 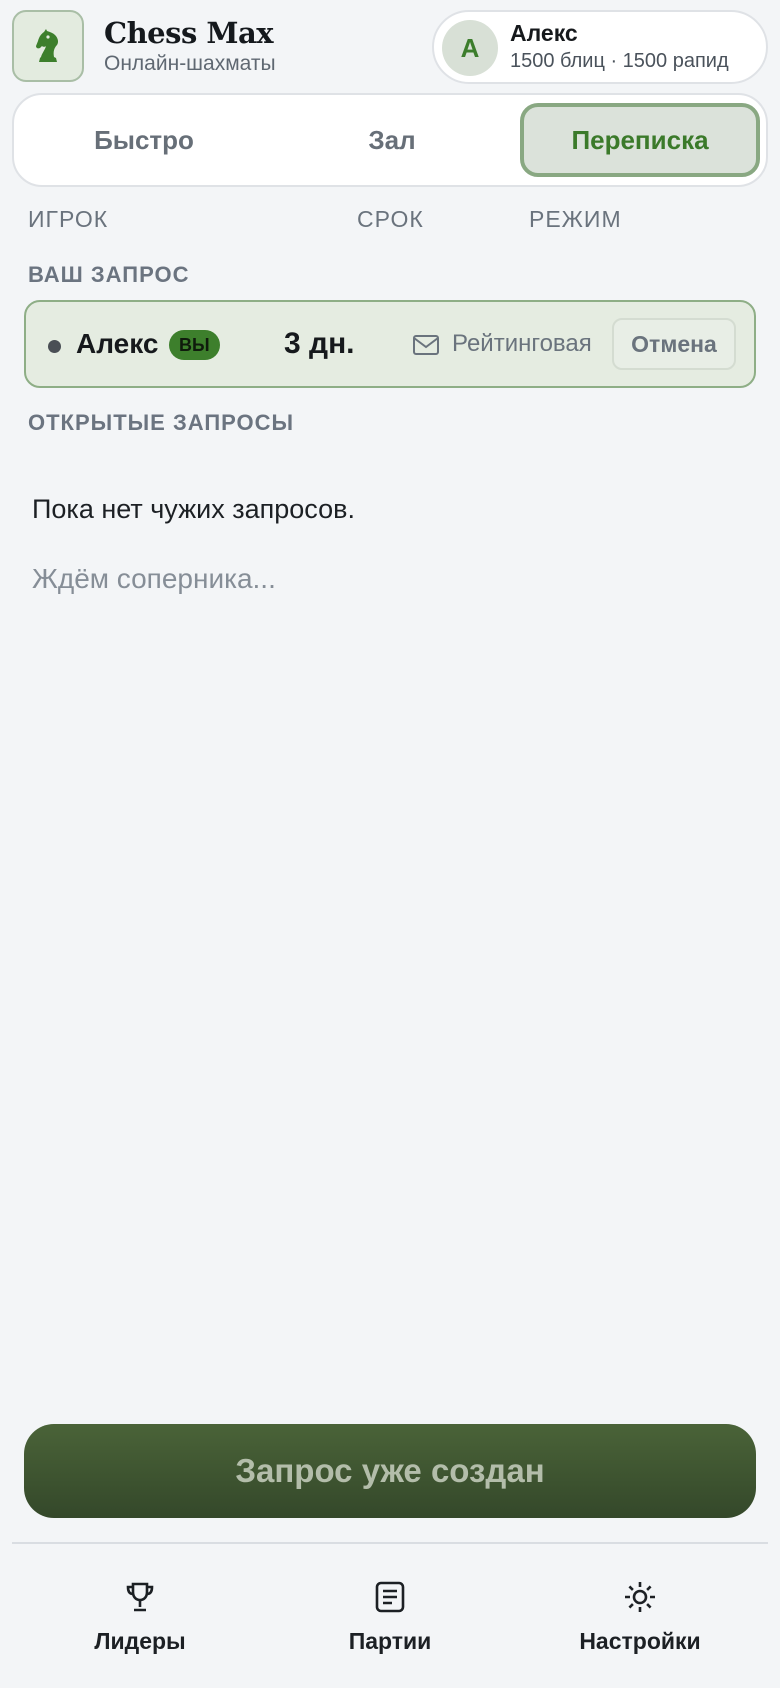 What do you see at coordinates (522, 343) in the screenshot?
I see `request-mode: Рейтинговая` at bounding box center [522, 343].